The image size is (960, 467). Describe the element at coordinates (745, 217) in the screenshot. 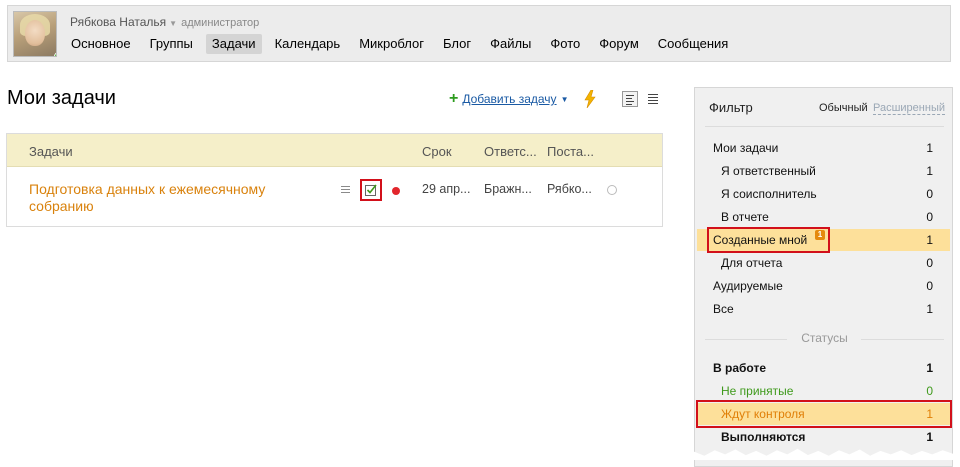

I see `filter-item-label: В отчете` at that location.